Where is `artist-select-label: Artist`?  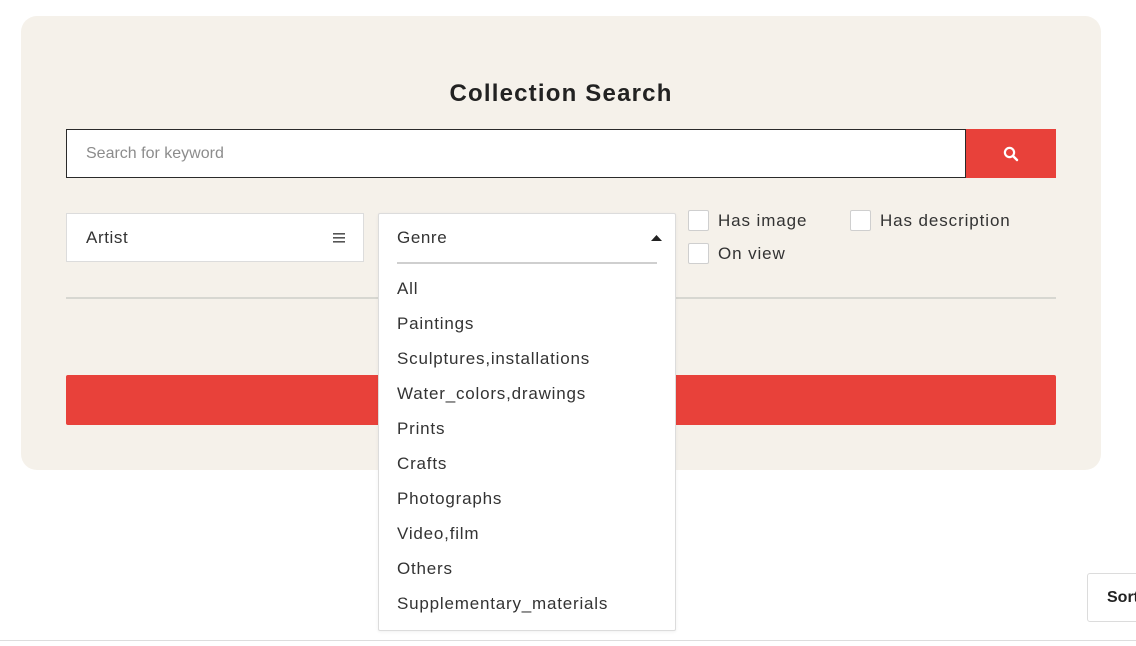
artist-select-label: Artist is located at coordinates (107, 237).